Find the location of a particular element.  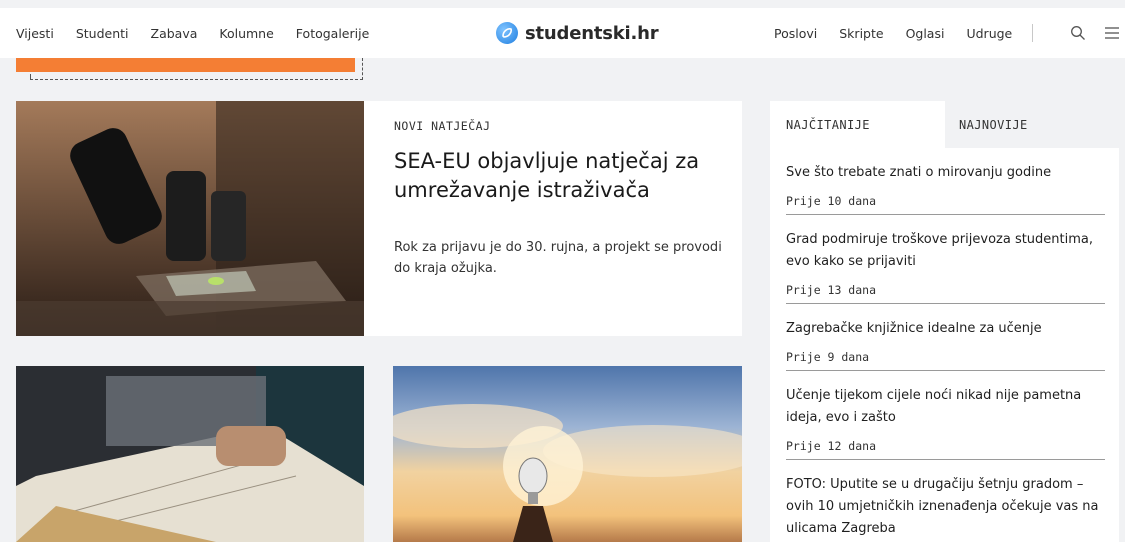

search-icon is located at coordinates (1078, 33).